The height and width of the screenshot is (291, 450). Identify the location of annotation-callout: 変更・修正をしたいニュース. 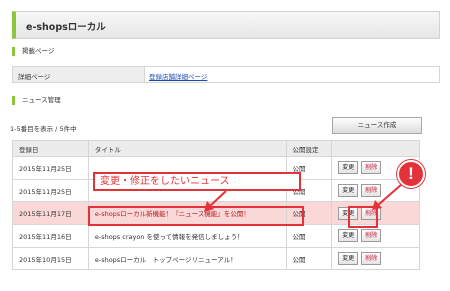
(197, 181).